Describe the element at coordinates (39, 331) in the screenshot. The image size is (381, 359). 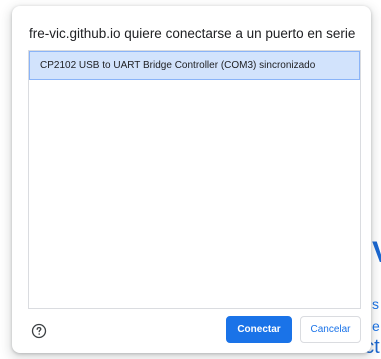
I see `help-icon` at that location.